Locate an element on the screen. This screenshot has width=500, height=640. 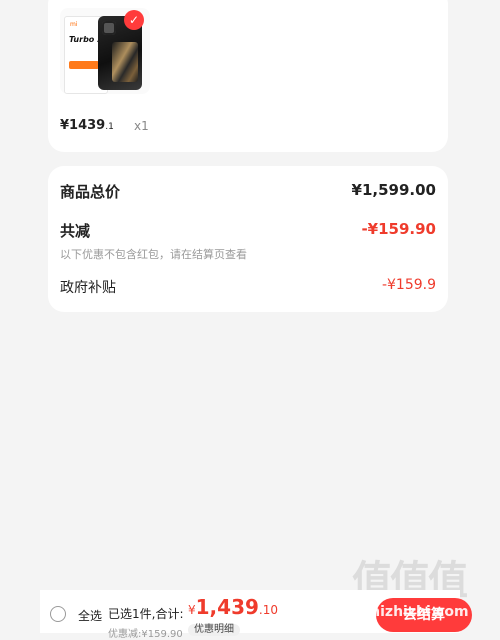
product-price-main: ¥1439 is located at coordinates (83, 125).